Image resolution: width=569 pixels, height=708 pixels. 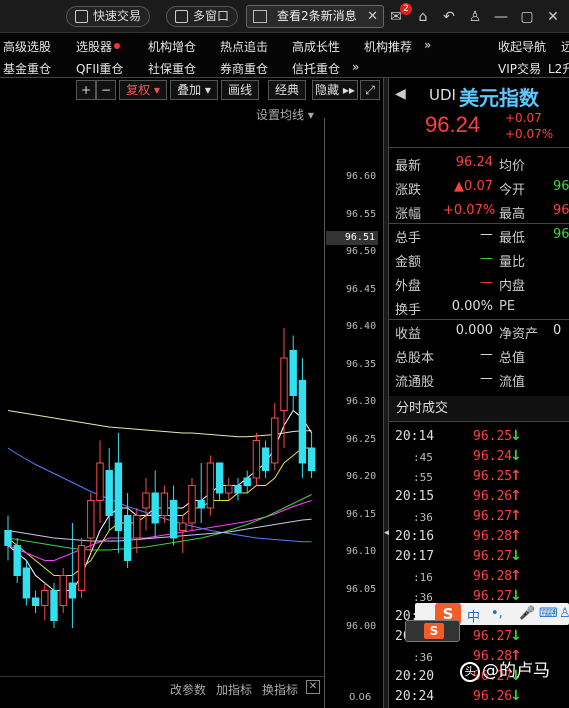 What do you see at coordinates (479, 319) in the screenshot?
I see `quote-divider` at bounding box center [479, 319].